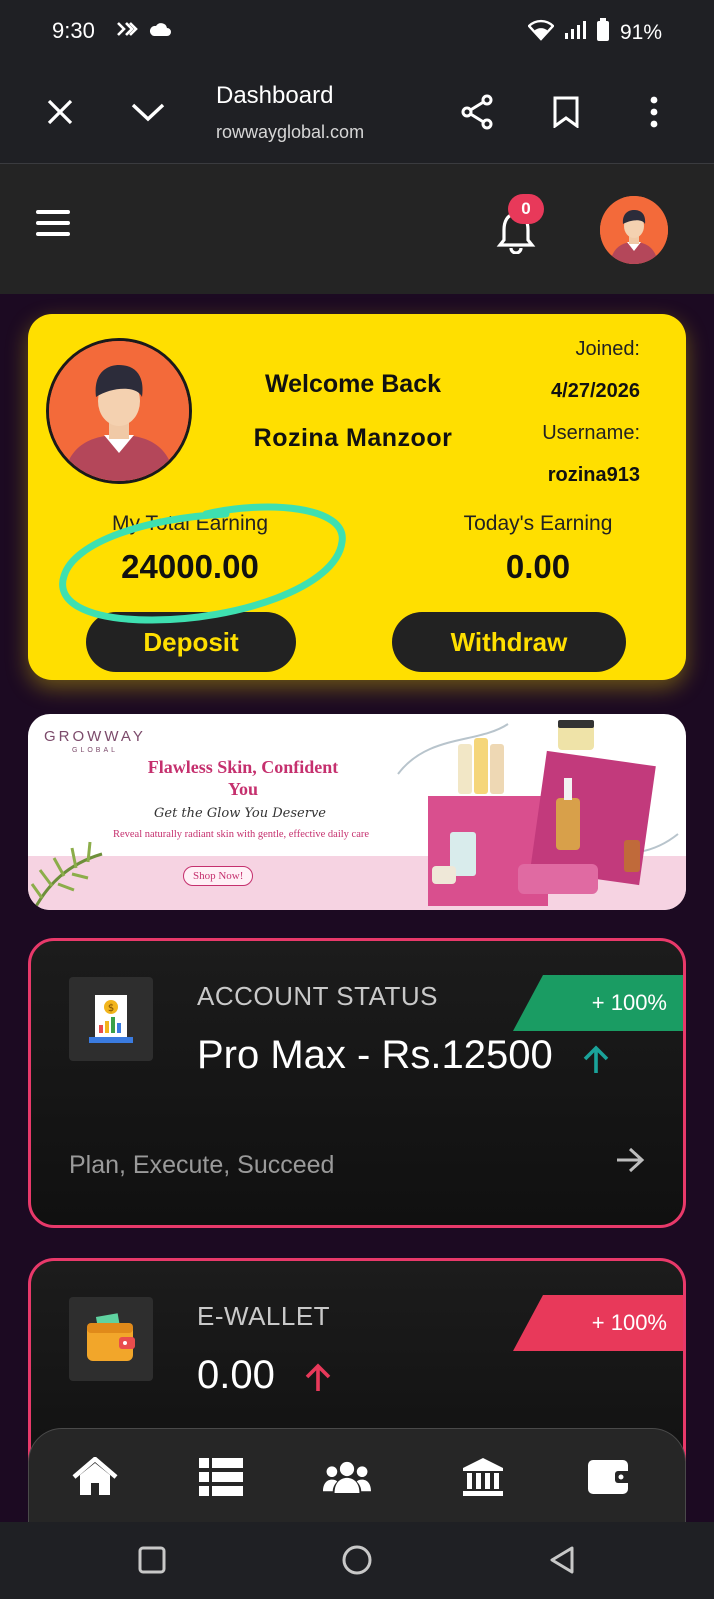 This screenshot has width=714, height=1599. I want to click on username-value: rozina913, so click(593, 475).